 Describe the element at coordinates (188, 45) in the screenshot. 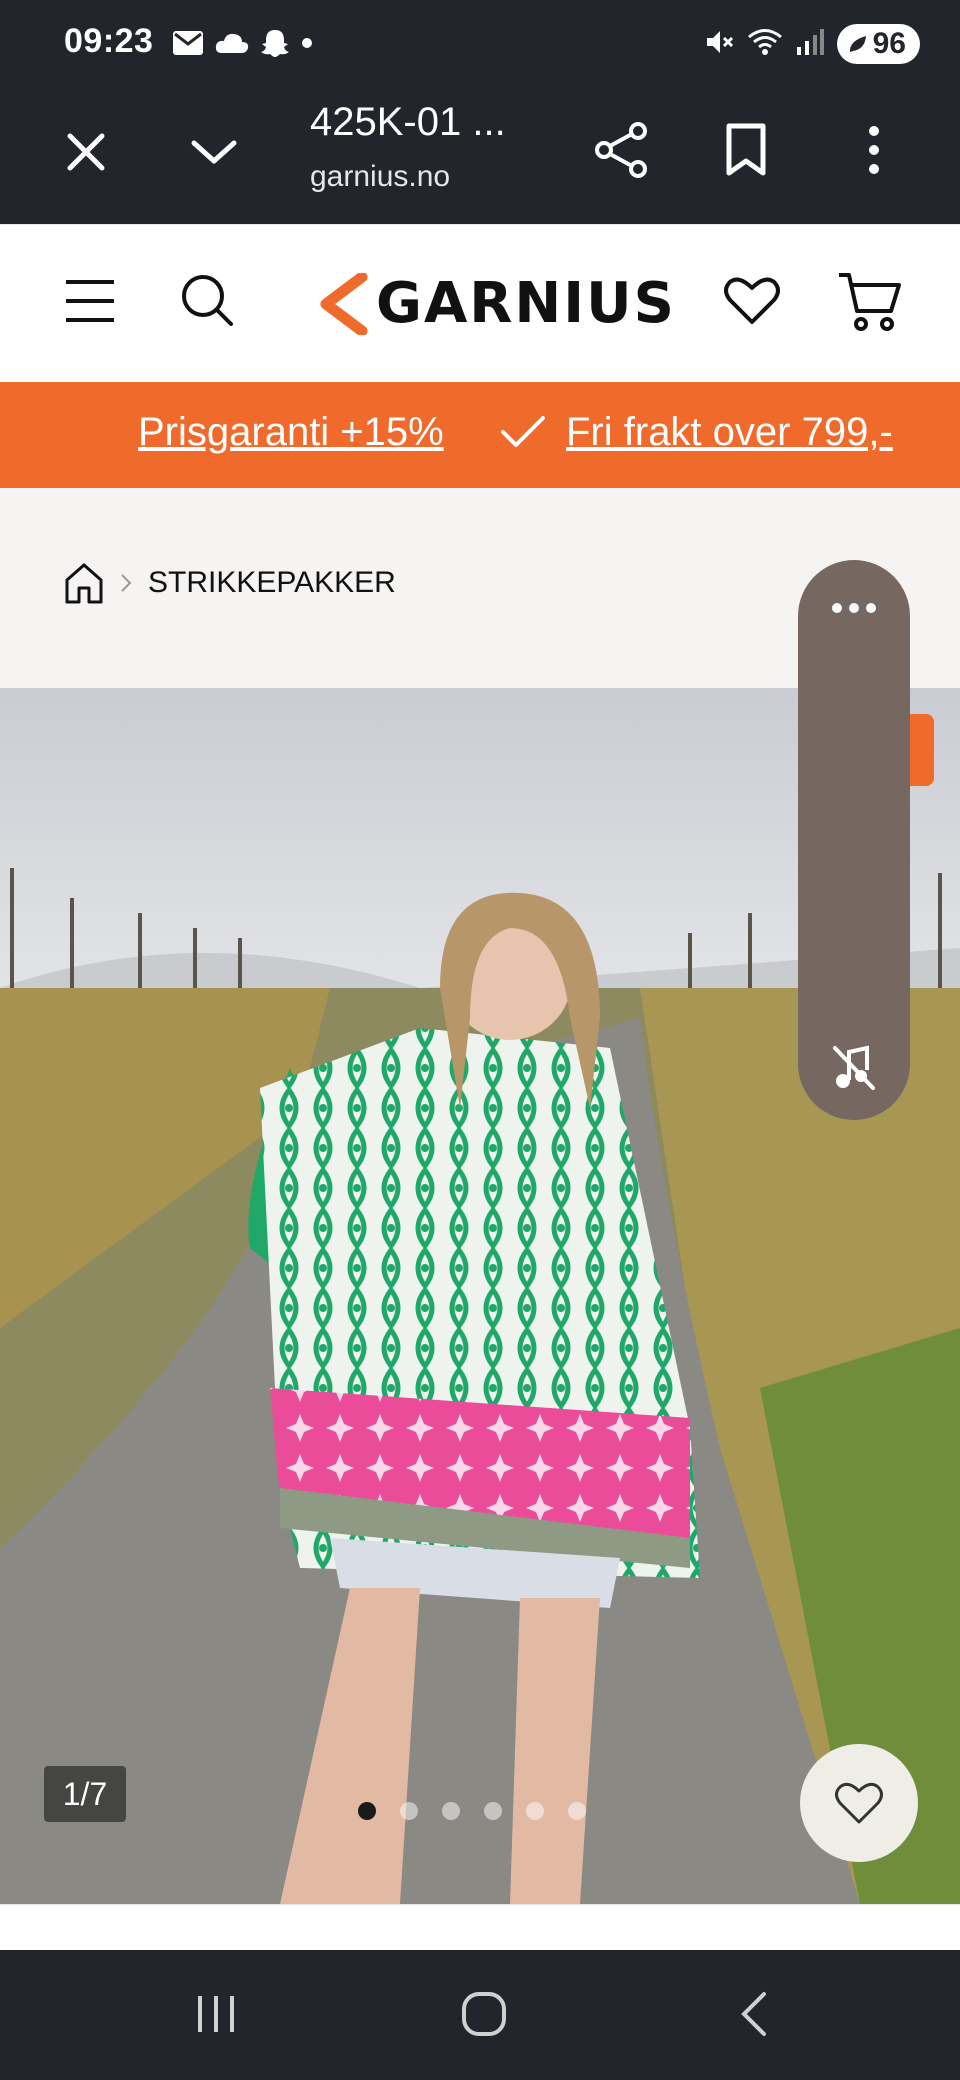

I see `mail-icon` at that location.